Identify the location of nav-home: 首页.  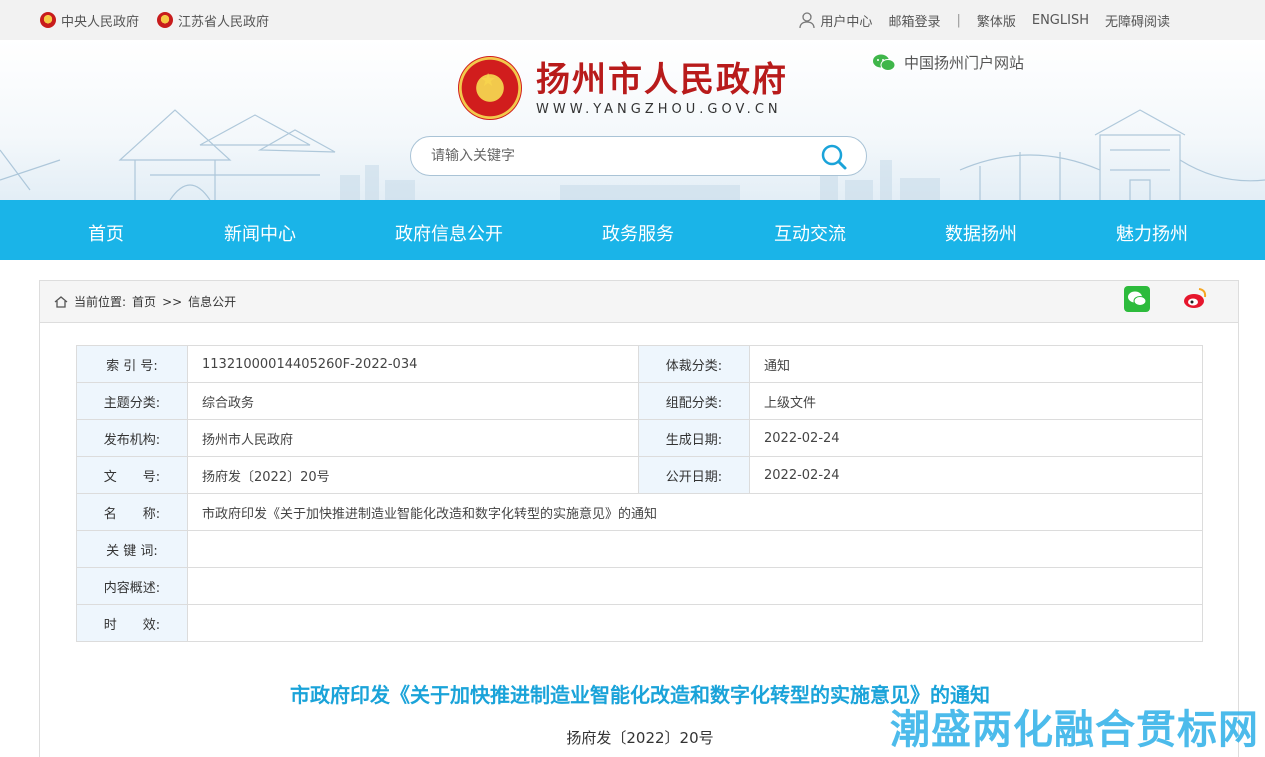
(106, 233).